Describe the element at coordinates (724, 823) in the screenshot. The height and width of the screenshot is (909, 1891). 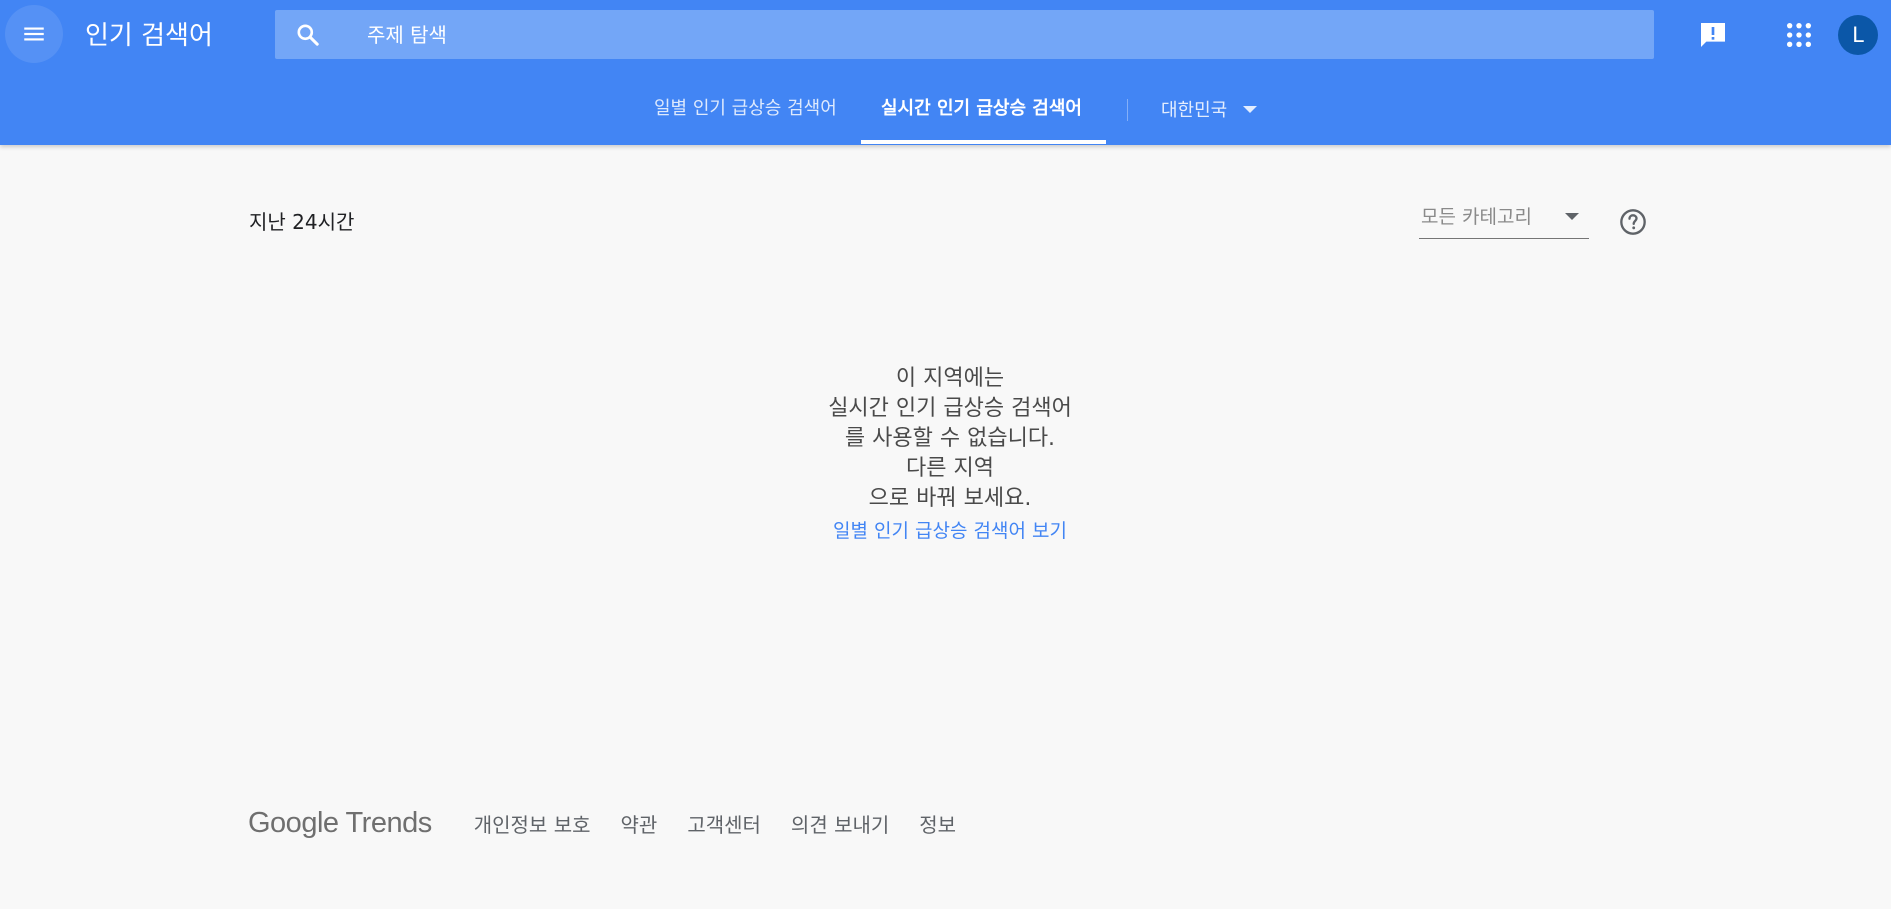
I see `footer-link-help-center: 고객센터` at that location.